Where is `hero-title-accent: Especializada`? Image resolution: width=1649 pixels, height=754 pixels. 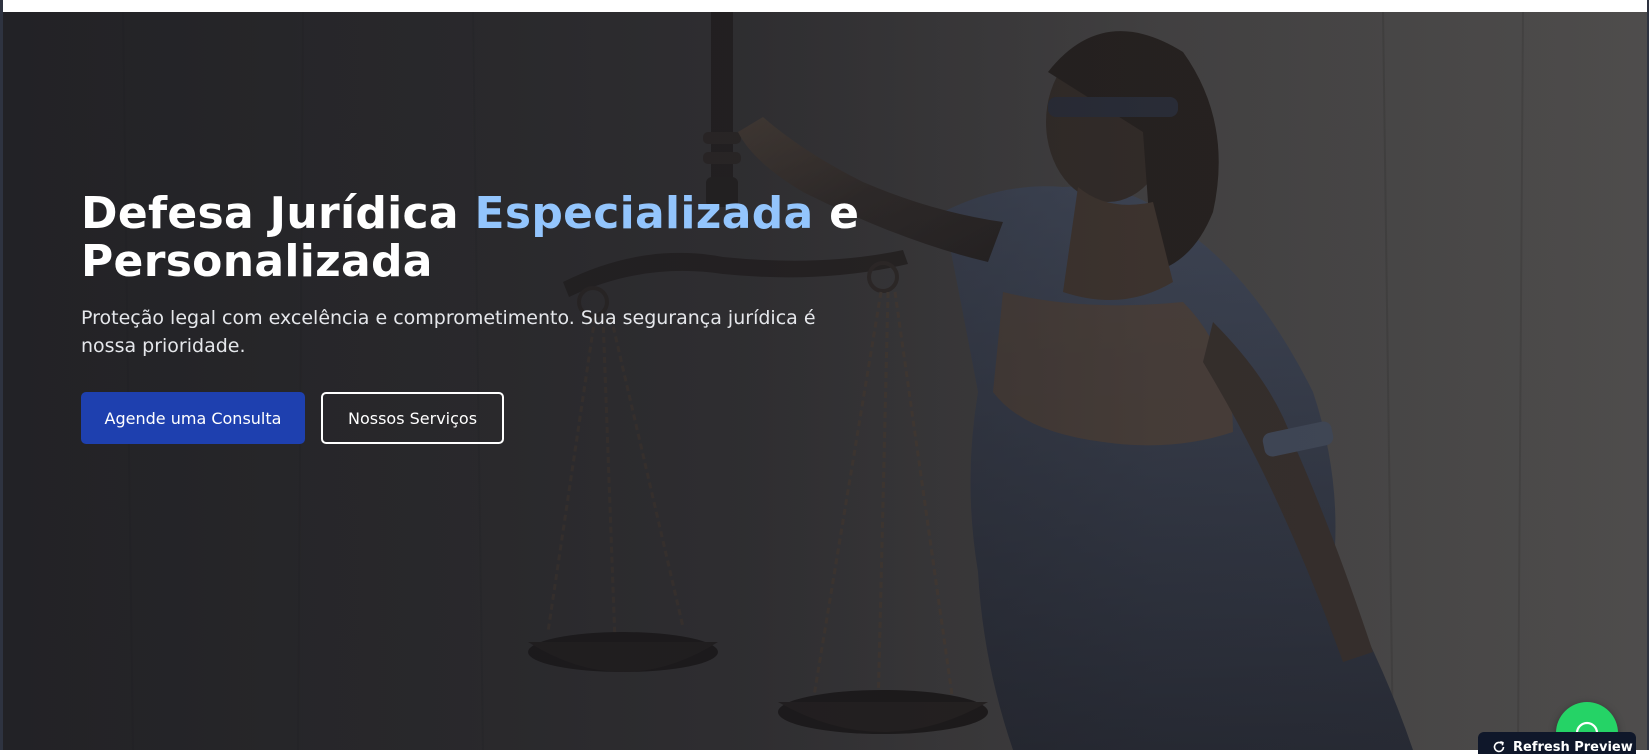 hero-title-accent: Especializada is located at coordinates (644, 213).